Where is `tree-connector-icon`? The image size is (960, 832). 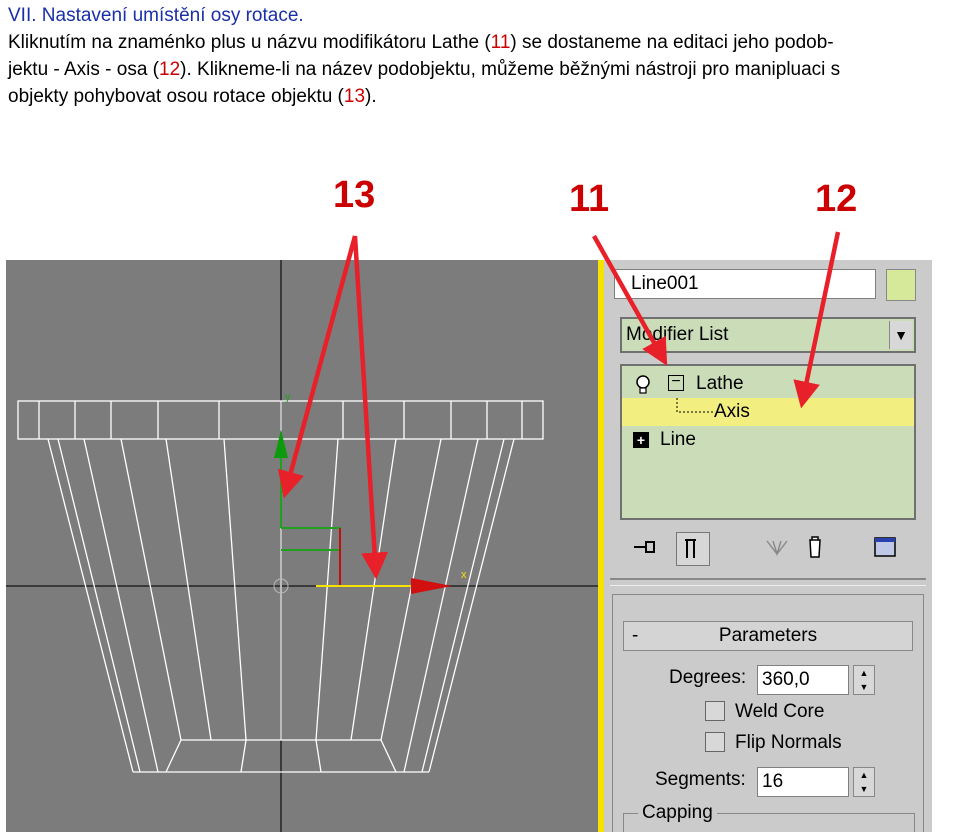
tree-connector-icon is located at coordinates (695, 405).